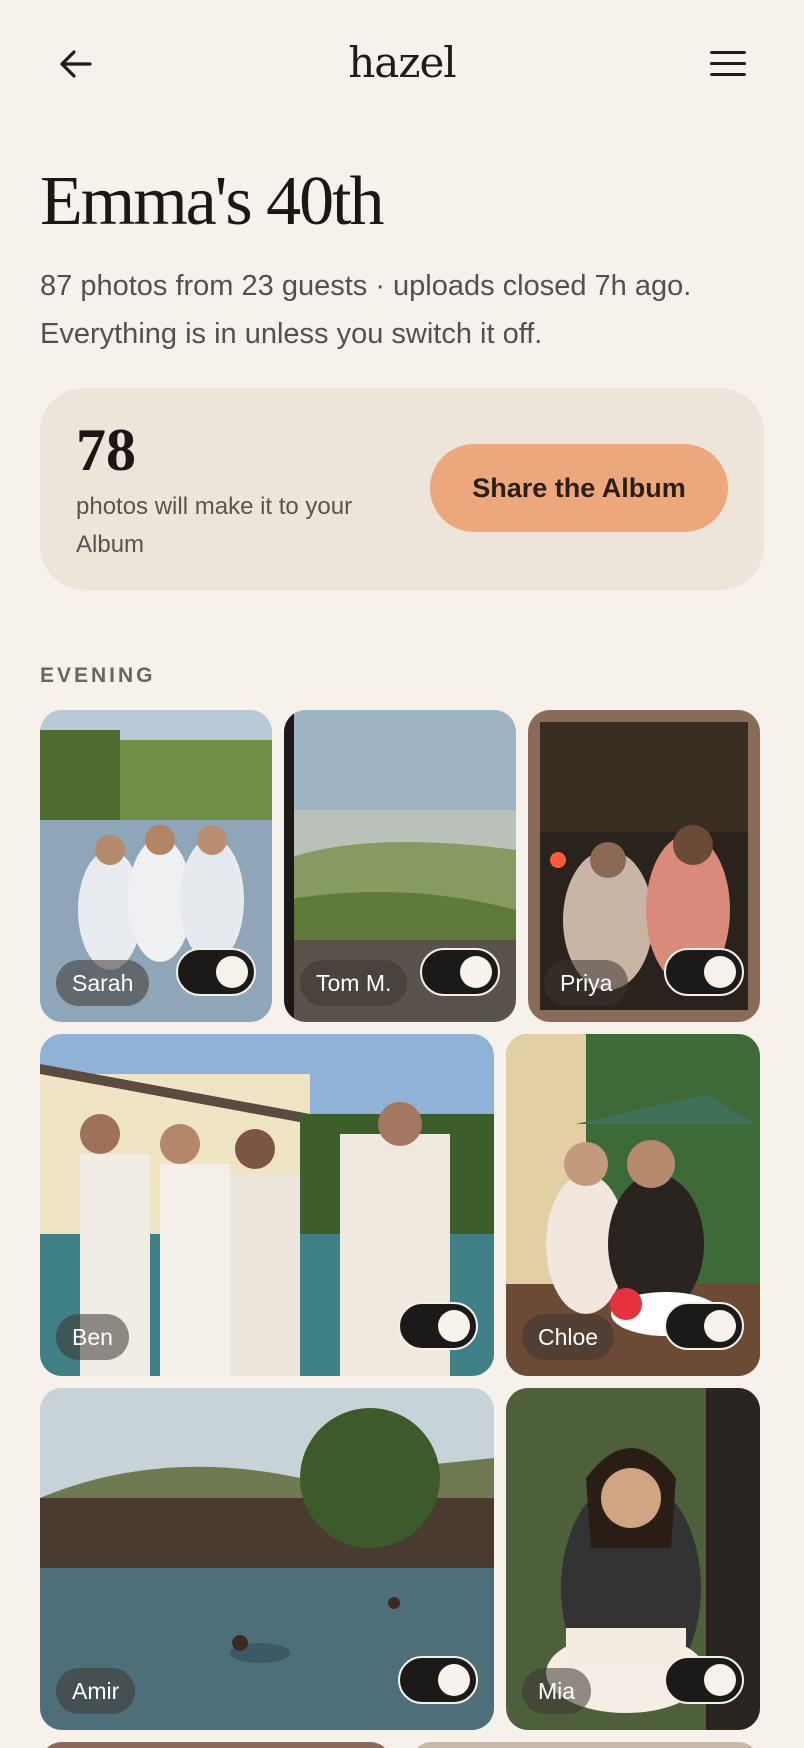 The height and width of the screenshot is (1748, 804). I want to click on guest-name-chip: Ben, so click(92, 1337).